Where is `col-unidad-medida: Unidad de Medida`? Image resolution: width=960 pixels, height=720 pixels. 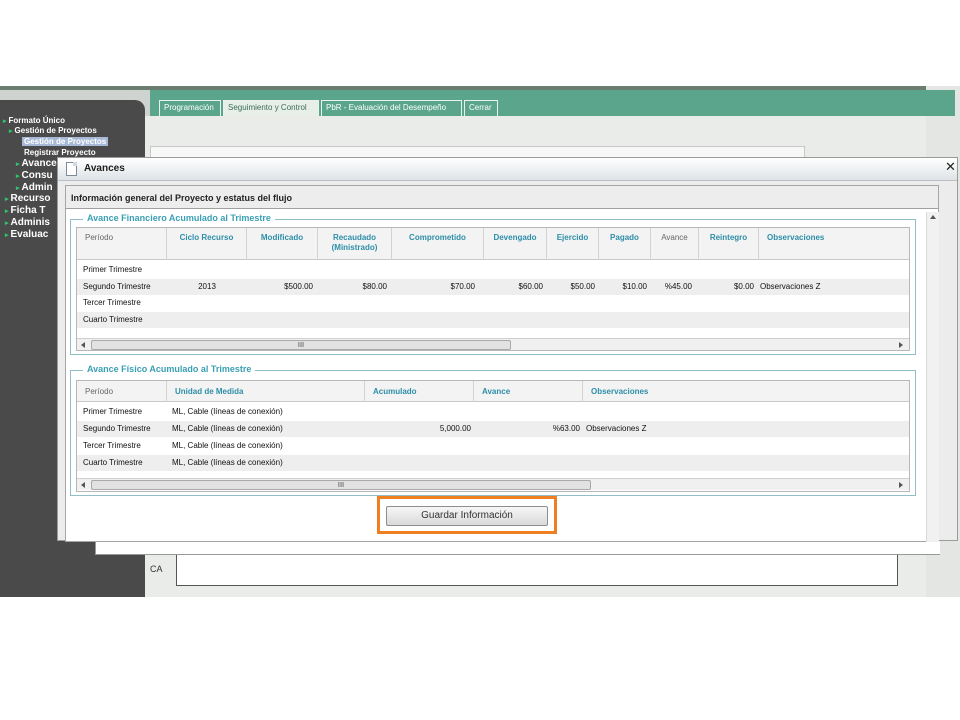 col-unidad-medida: Unidad de Medida is located at coordinates (266, 391).